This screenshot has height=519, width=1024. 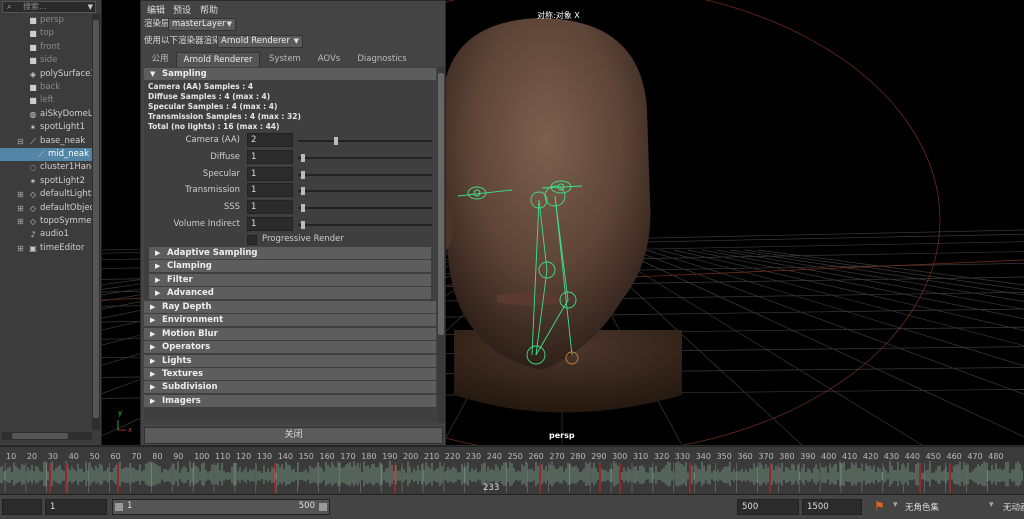 I want to click on range-slider-bar: 1 1 500 500 1500 ⚑ ▾ 无角色集 ▾ 无动画, so click(x=512, y=506).